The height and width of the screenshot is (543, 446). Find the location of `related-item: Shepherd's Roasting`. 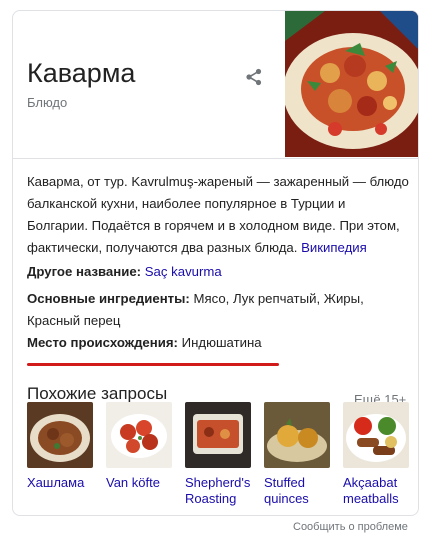

related-item: Shepherd's Roasting is located at coordinates (218, 454).